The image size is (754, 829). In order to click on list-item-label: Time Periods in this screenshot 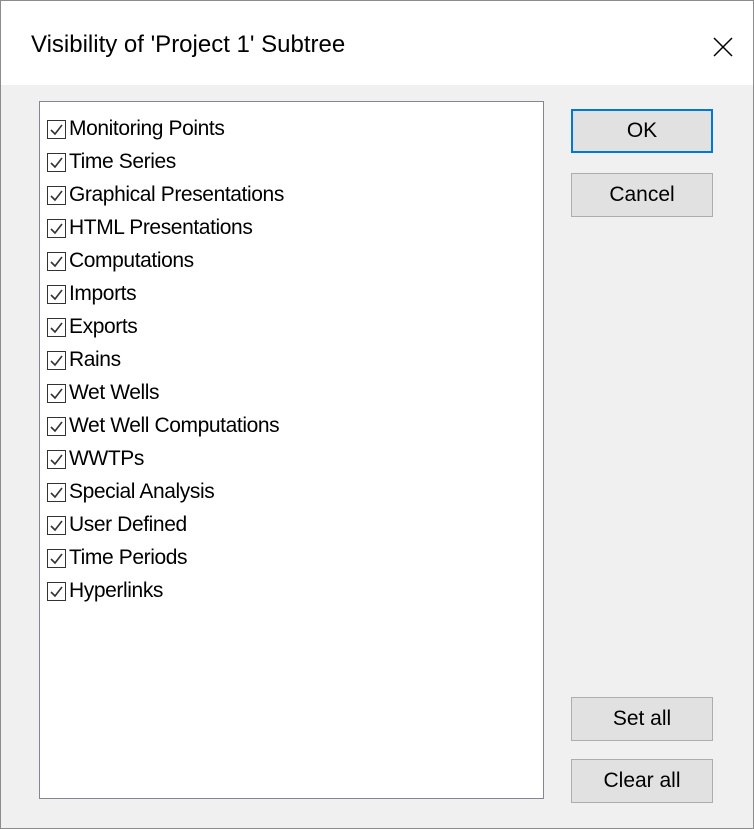, I will do `click(128, 557)`.